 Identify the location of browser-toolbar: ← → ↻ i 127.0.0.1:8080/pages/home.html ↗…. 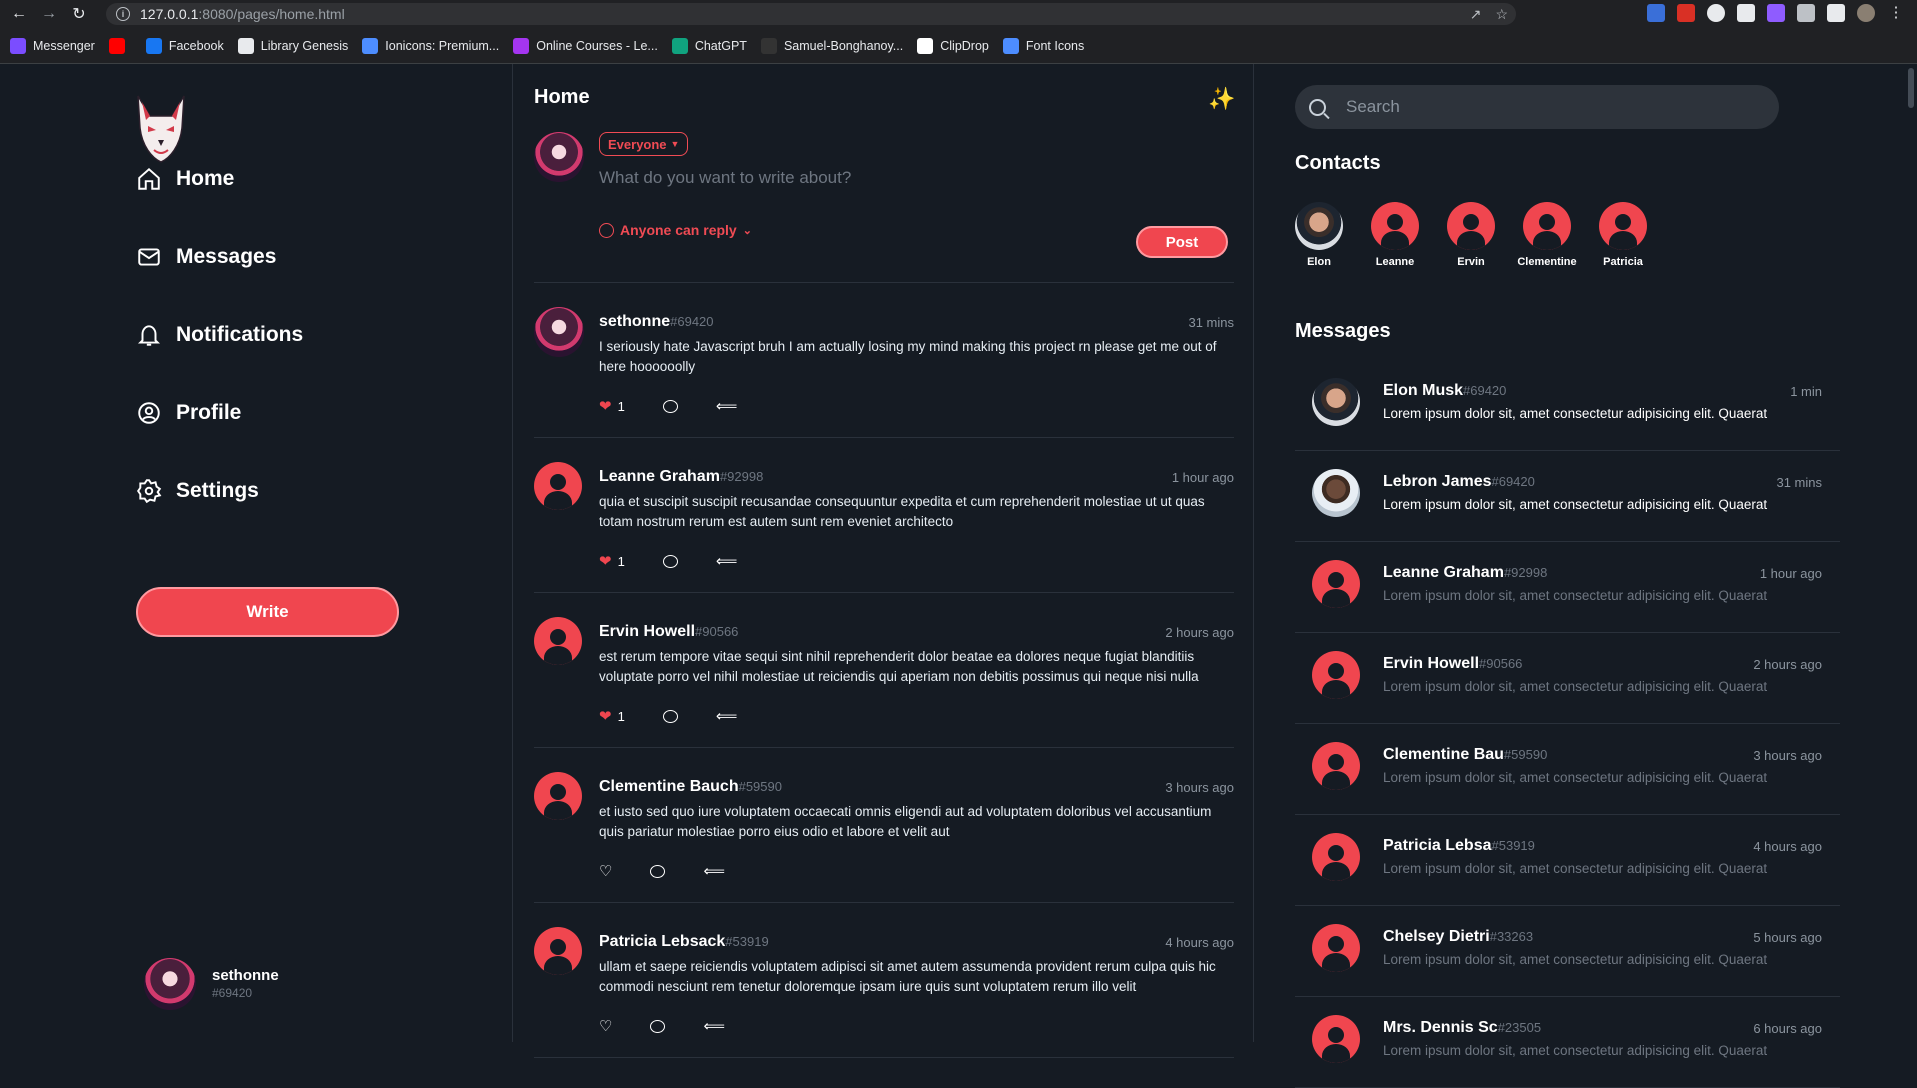
(958, 14).